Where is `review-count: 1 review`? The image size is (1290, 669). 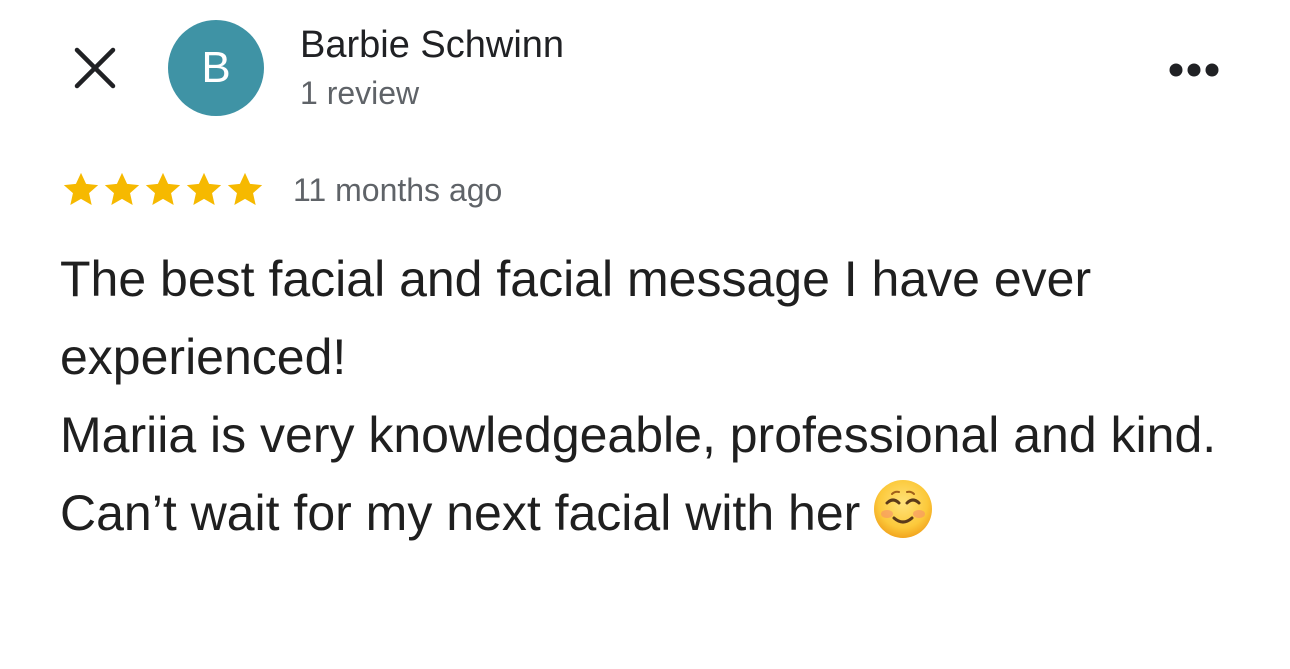 review-count: 1 review is located at coordinates (360, 93).